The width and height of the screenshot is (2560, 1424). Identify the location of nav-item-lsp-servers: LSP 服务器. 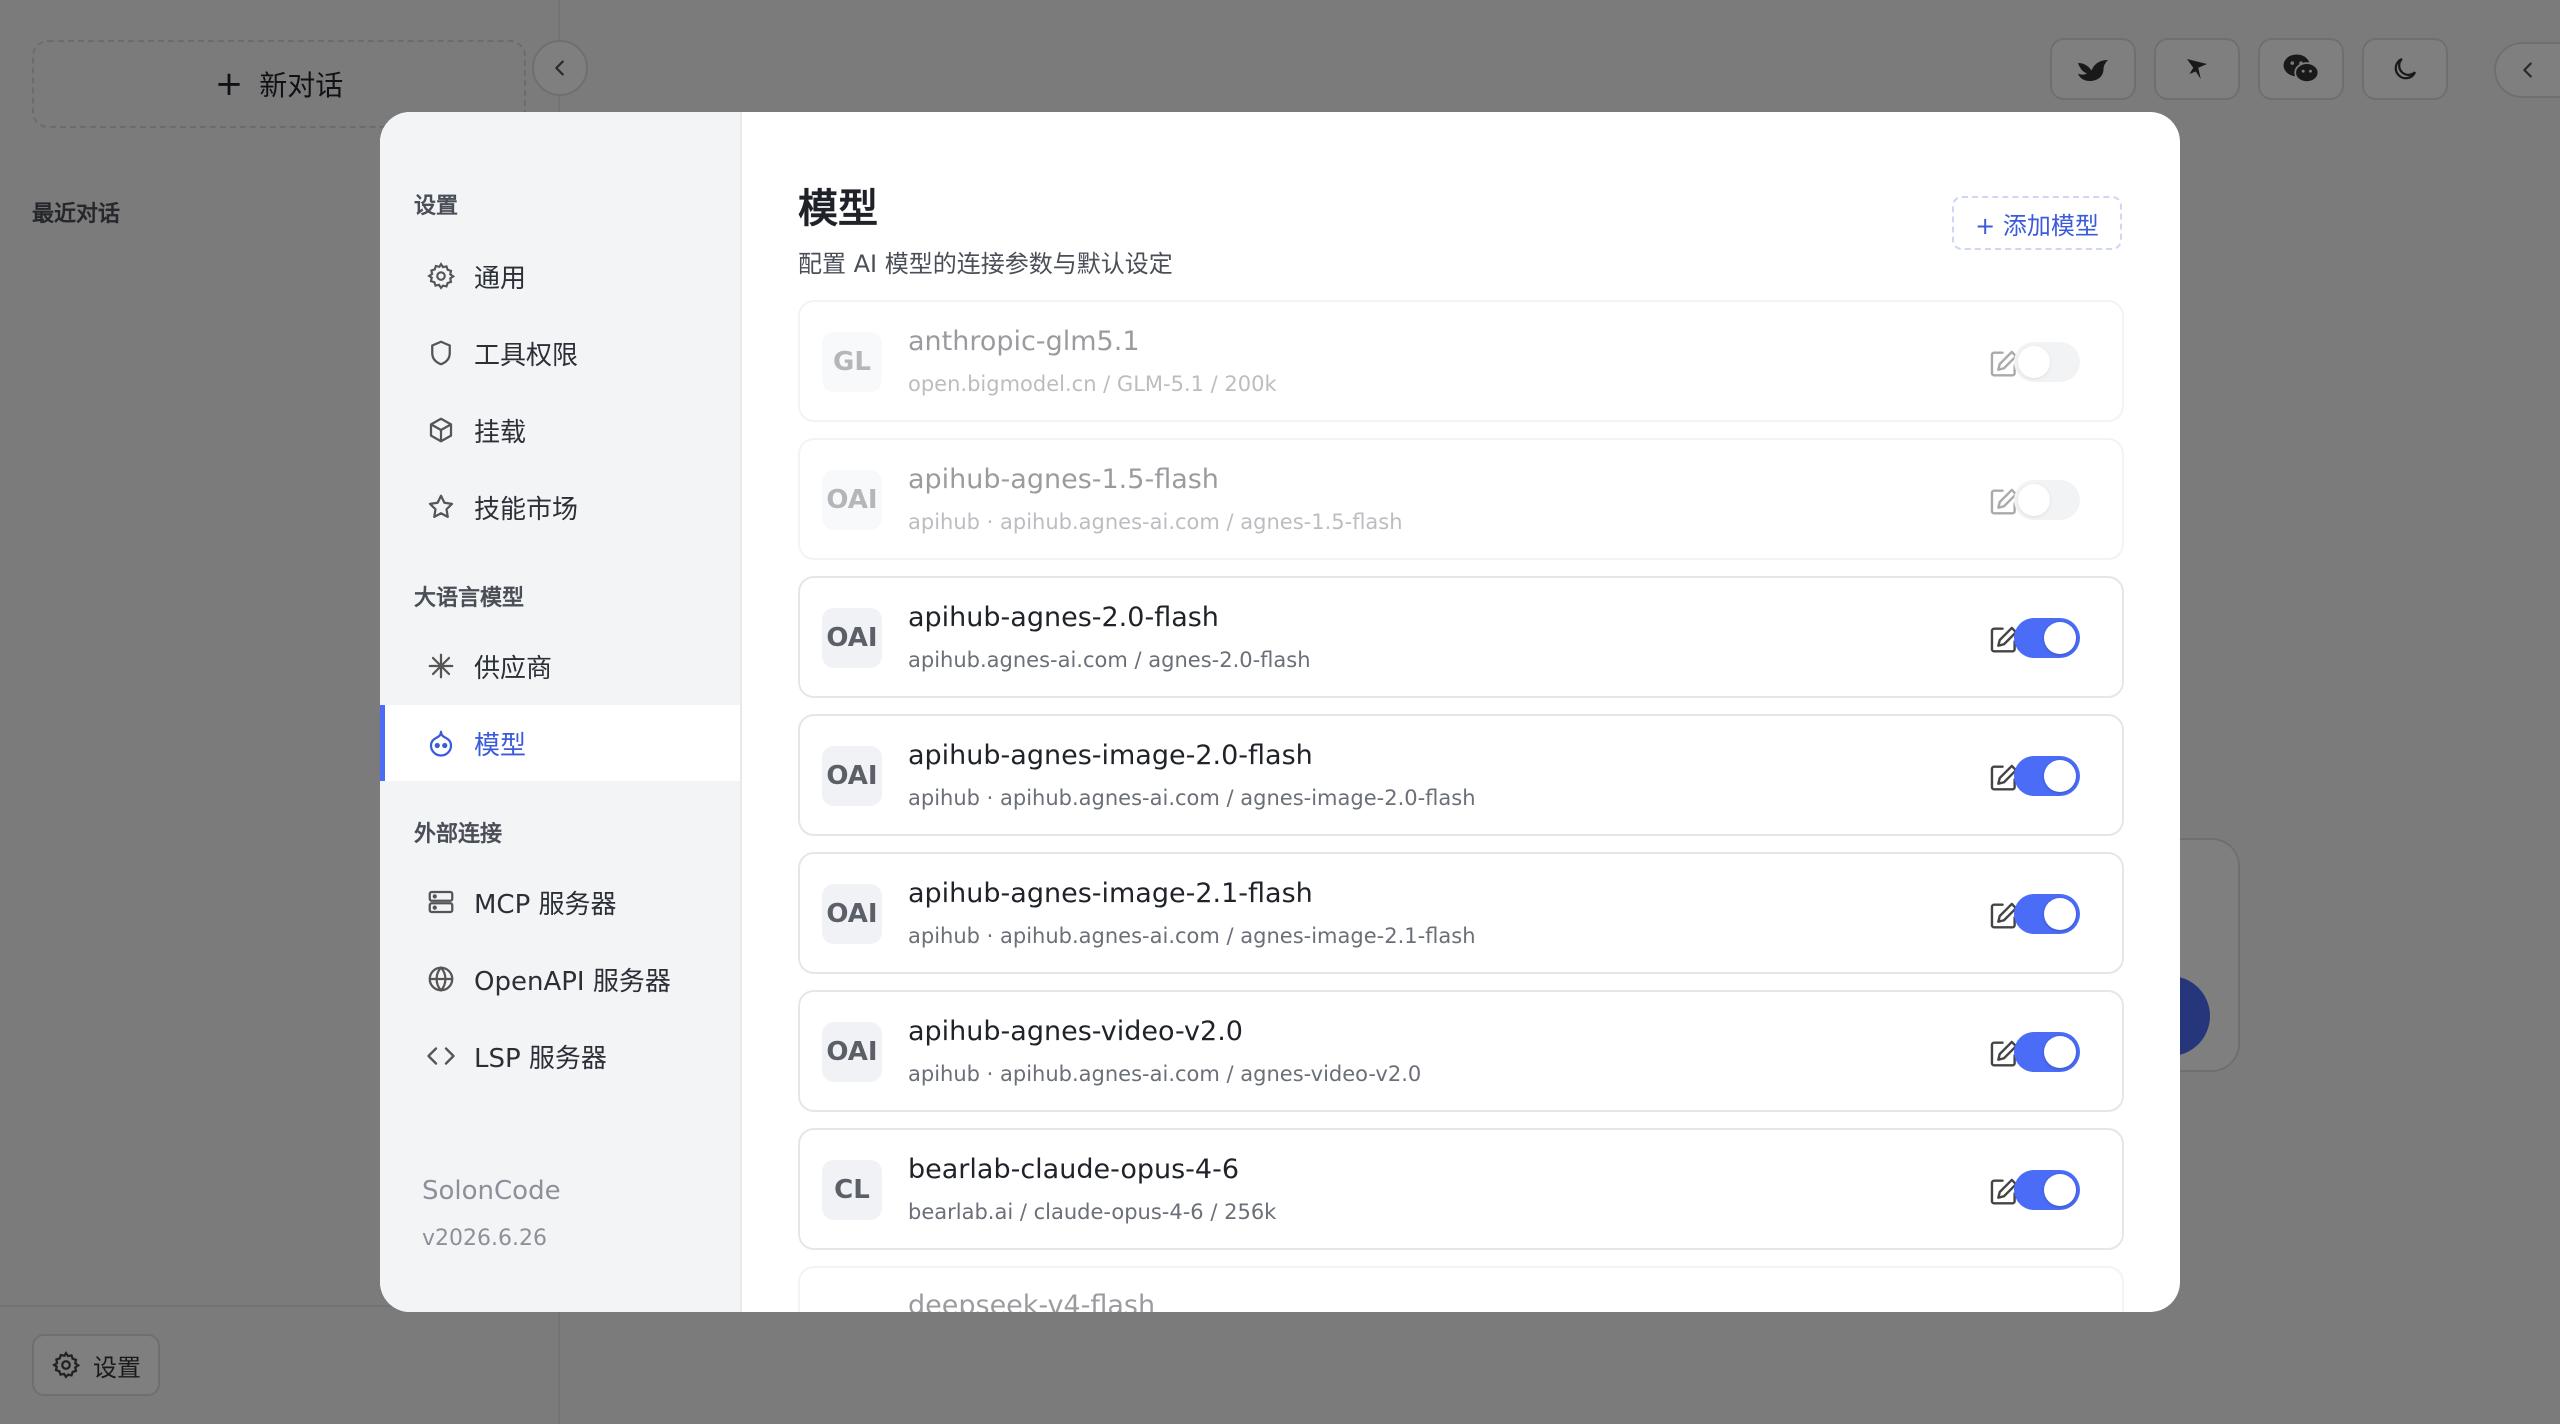
(560, 1056).